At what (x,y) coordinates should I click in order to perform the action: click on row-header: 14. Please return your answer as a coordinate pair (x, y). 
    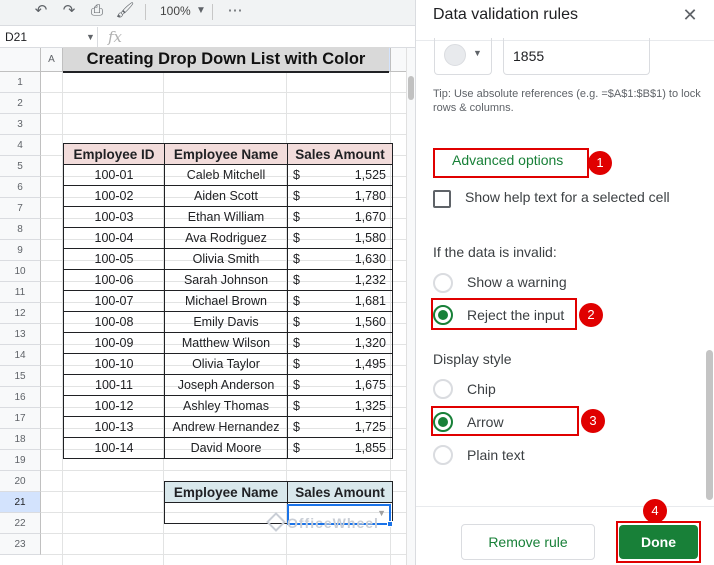
    Looking at the image, I should click on (20, 355).